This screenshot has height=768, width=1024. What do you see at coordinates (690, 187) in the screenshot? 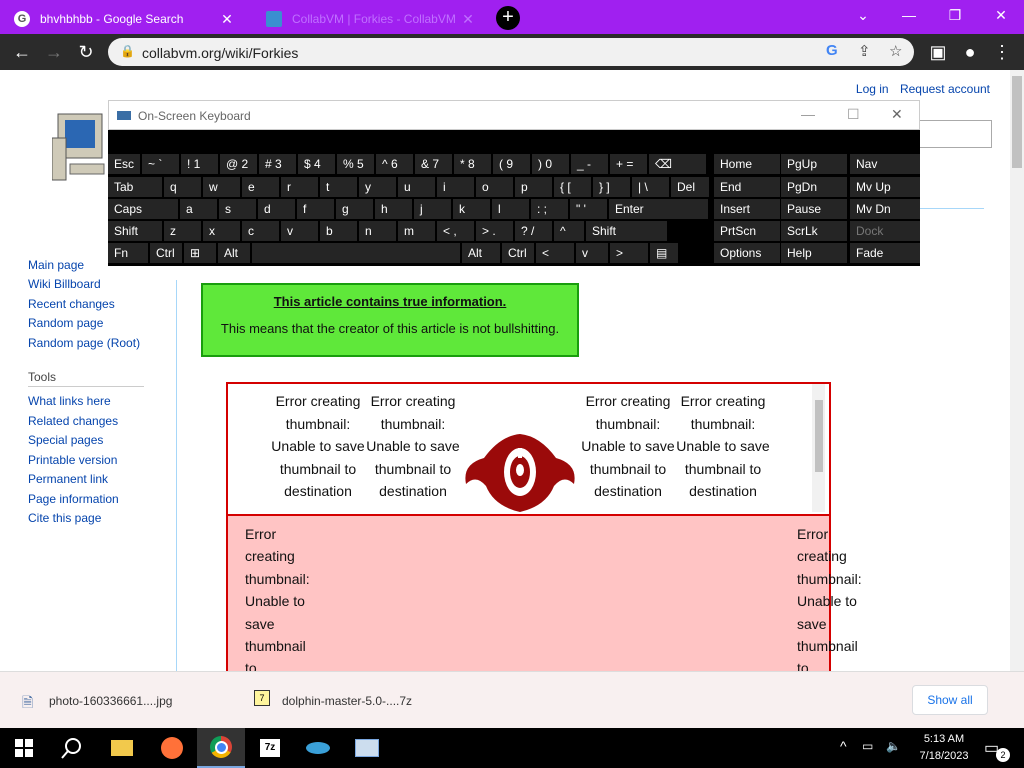
I see `osk-key: Del` at bounding box center [690, 187].